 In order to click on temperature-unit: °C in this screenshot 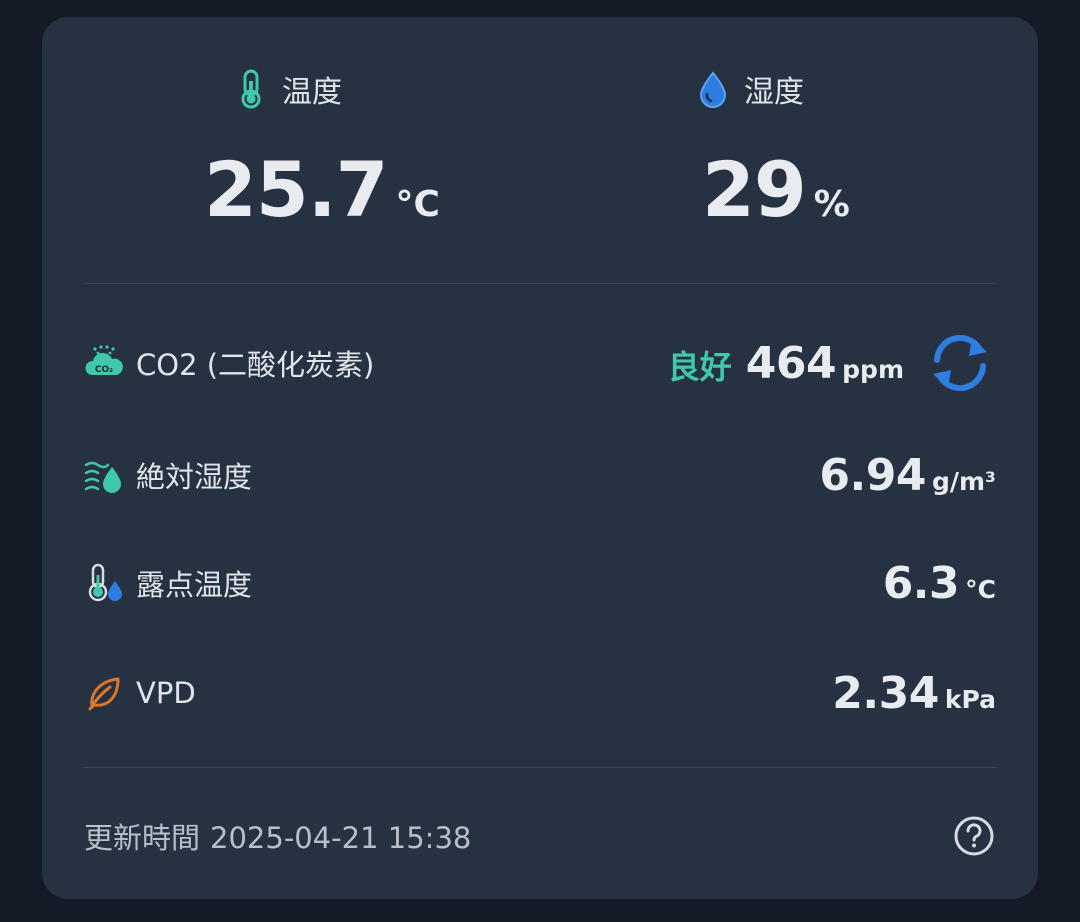, I will do `click(417, 204)`.